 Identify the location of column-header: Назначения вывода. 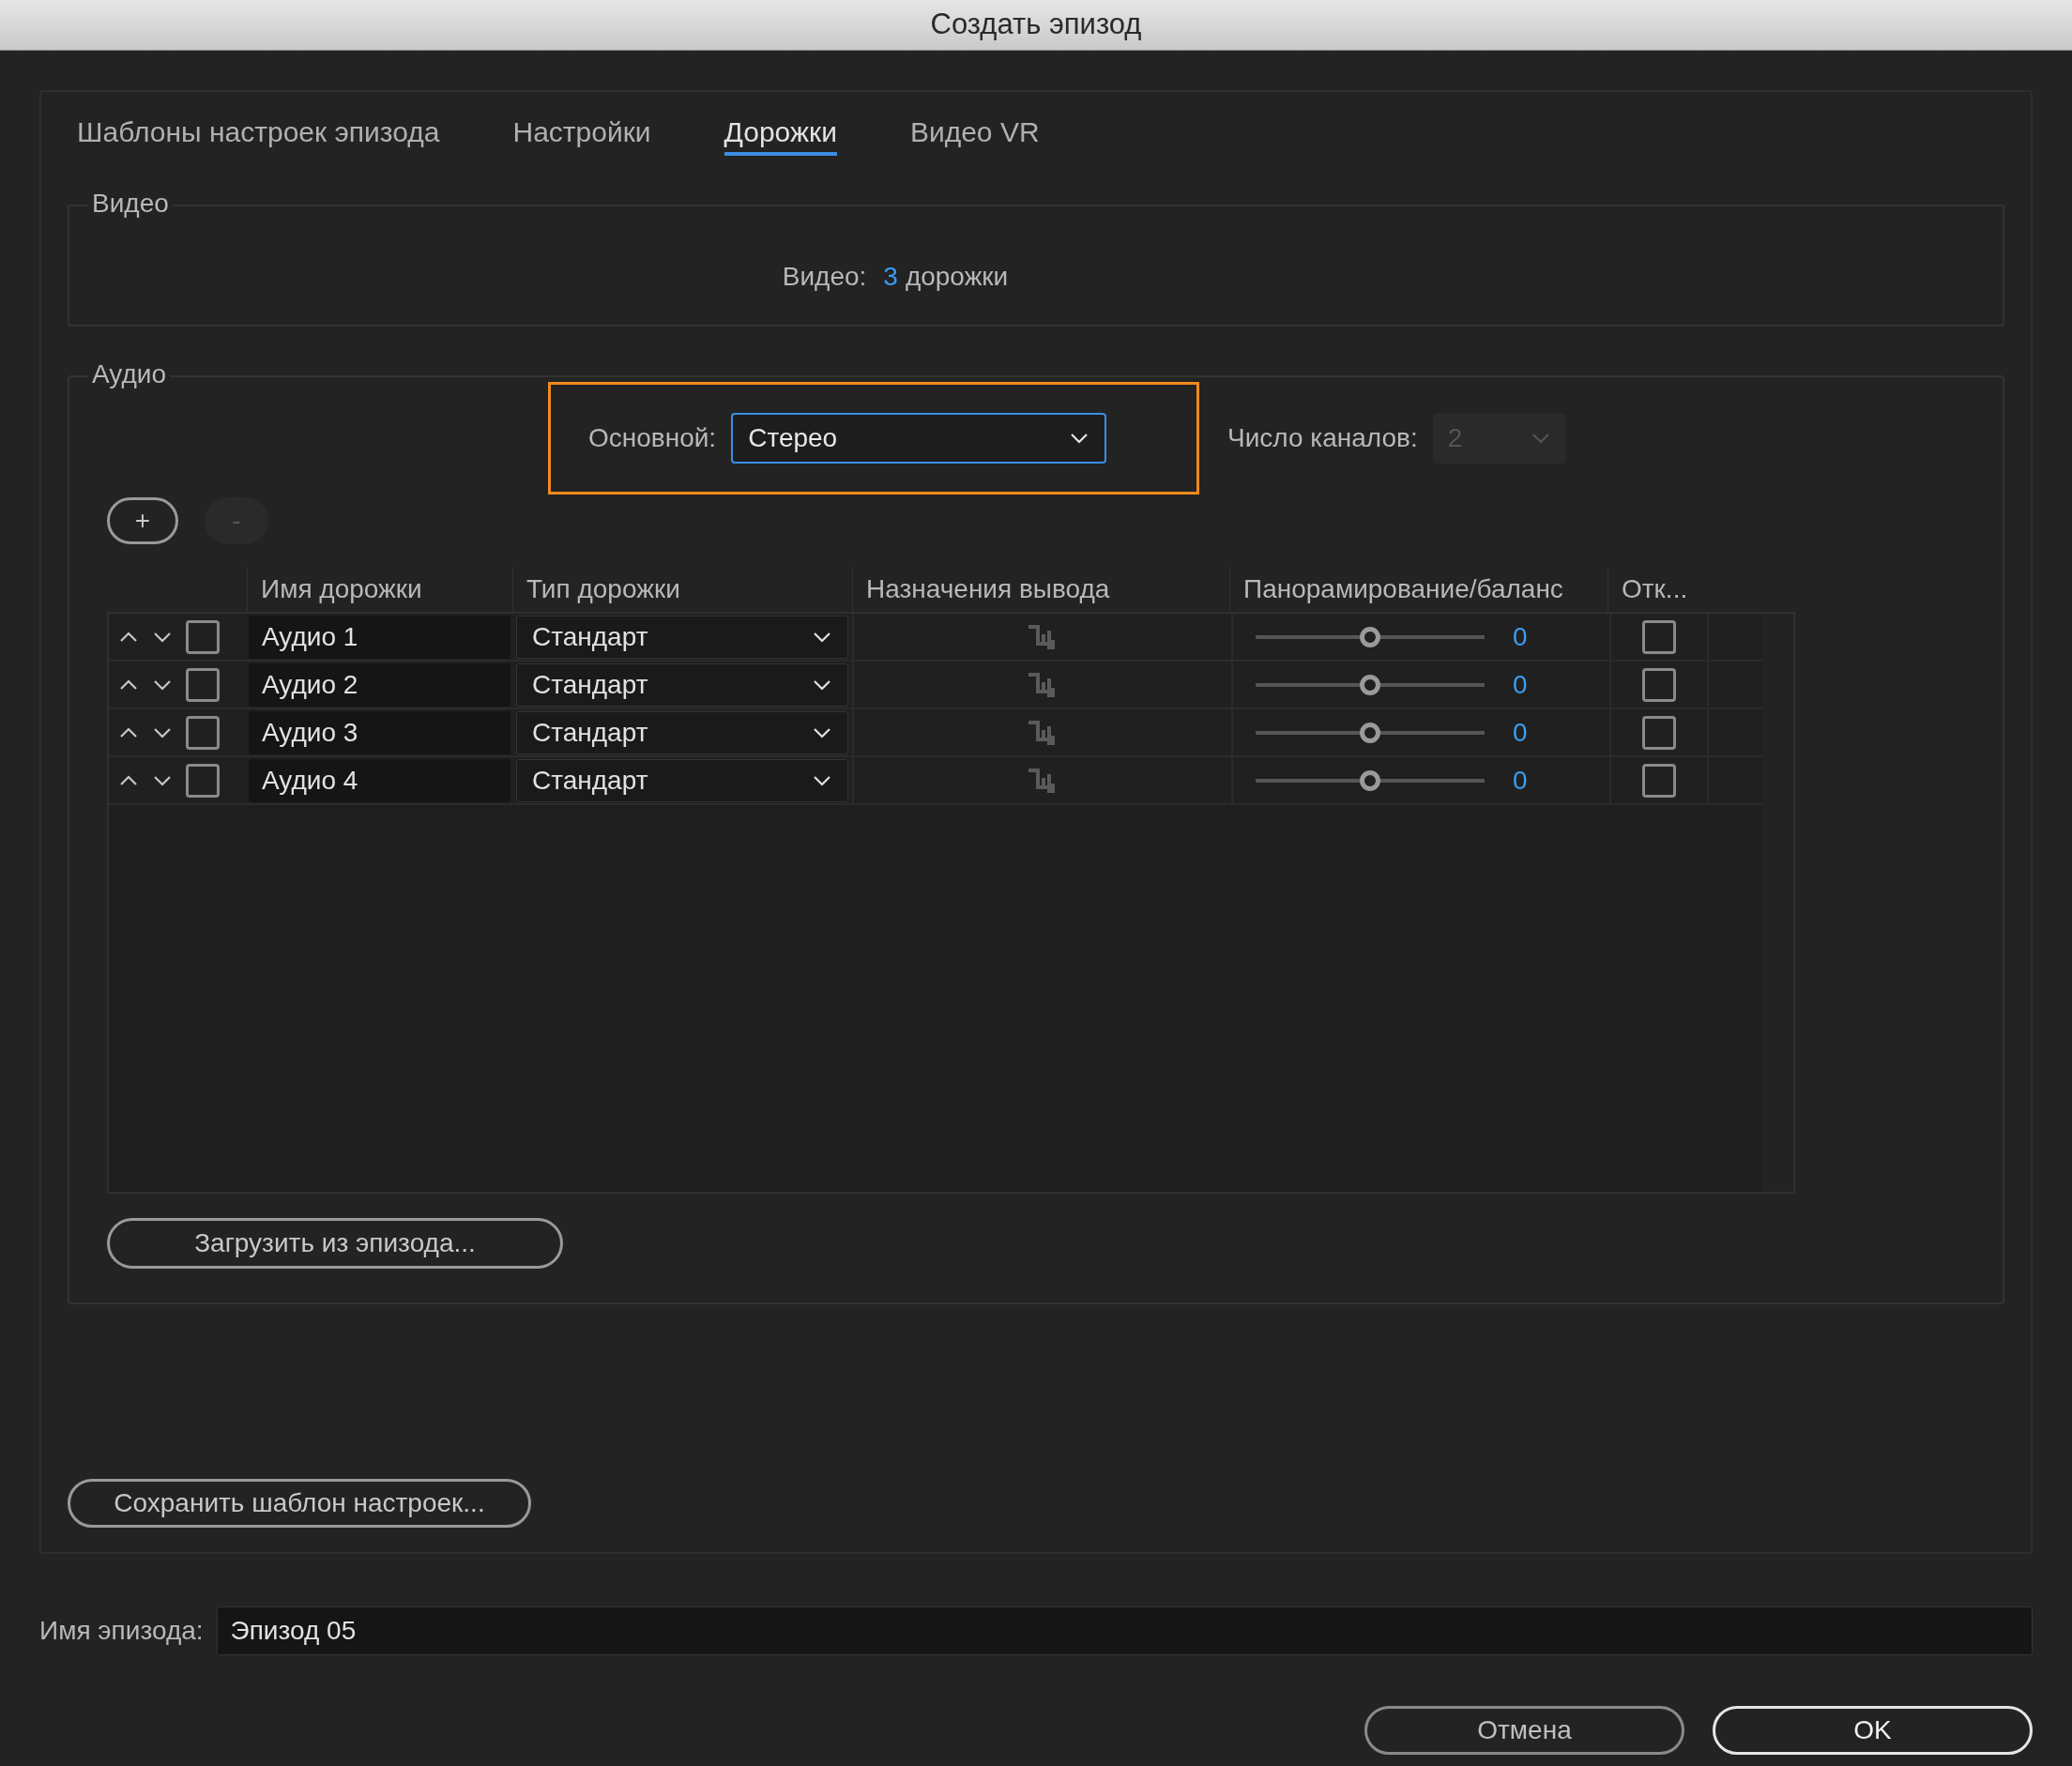
(988, 589).